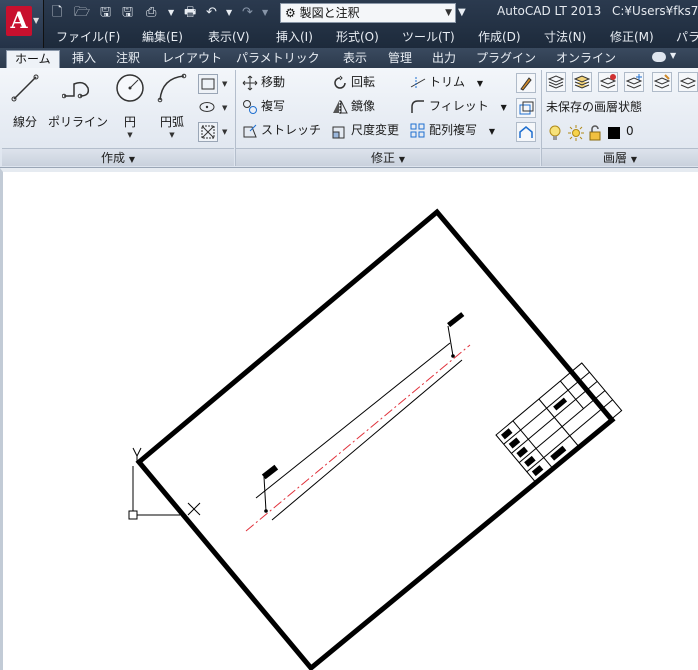 This screenshot has height=670, width=698. I want to click on layer-isolate-icon, so click(608, 81).